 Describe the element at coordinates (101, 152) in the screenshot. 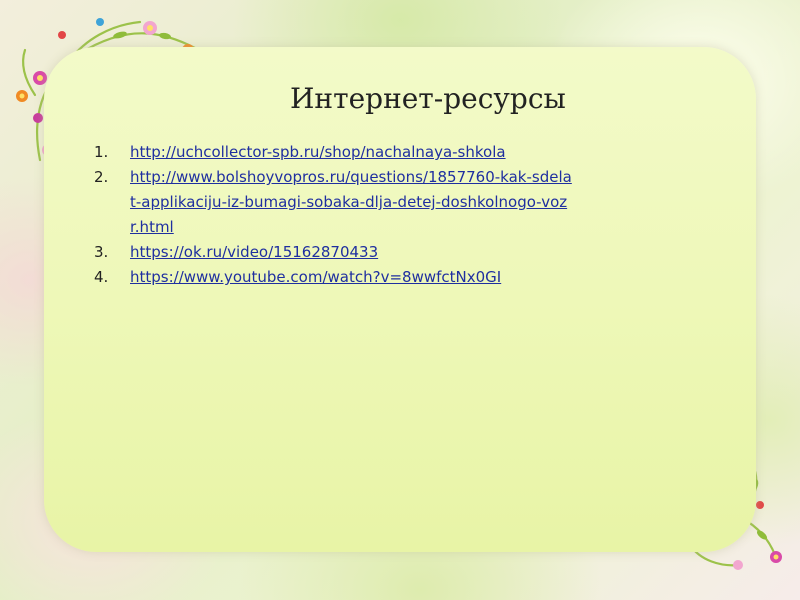

I see `list-item-number: 1.` at that location.